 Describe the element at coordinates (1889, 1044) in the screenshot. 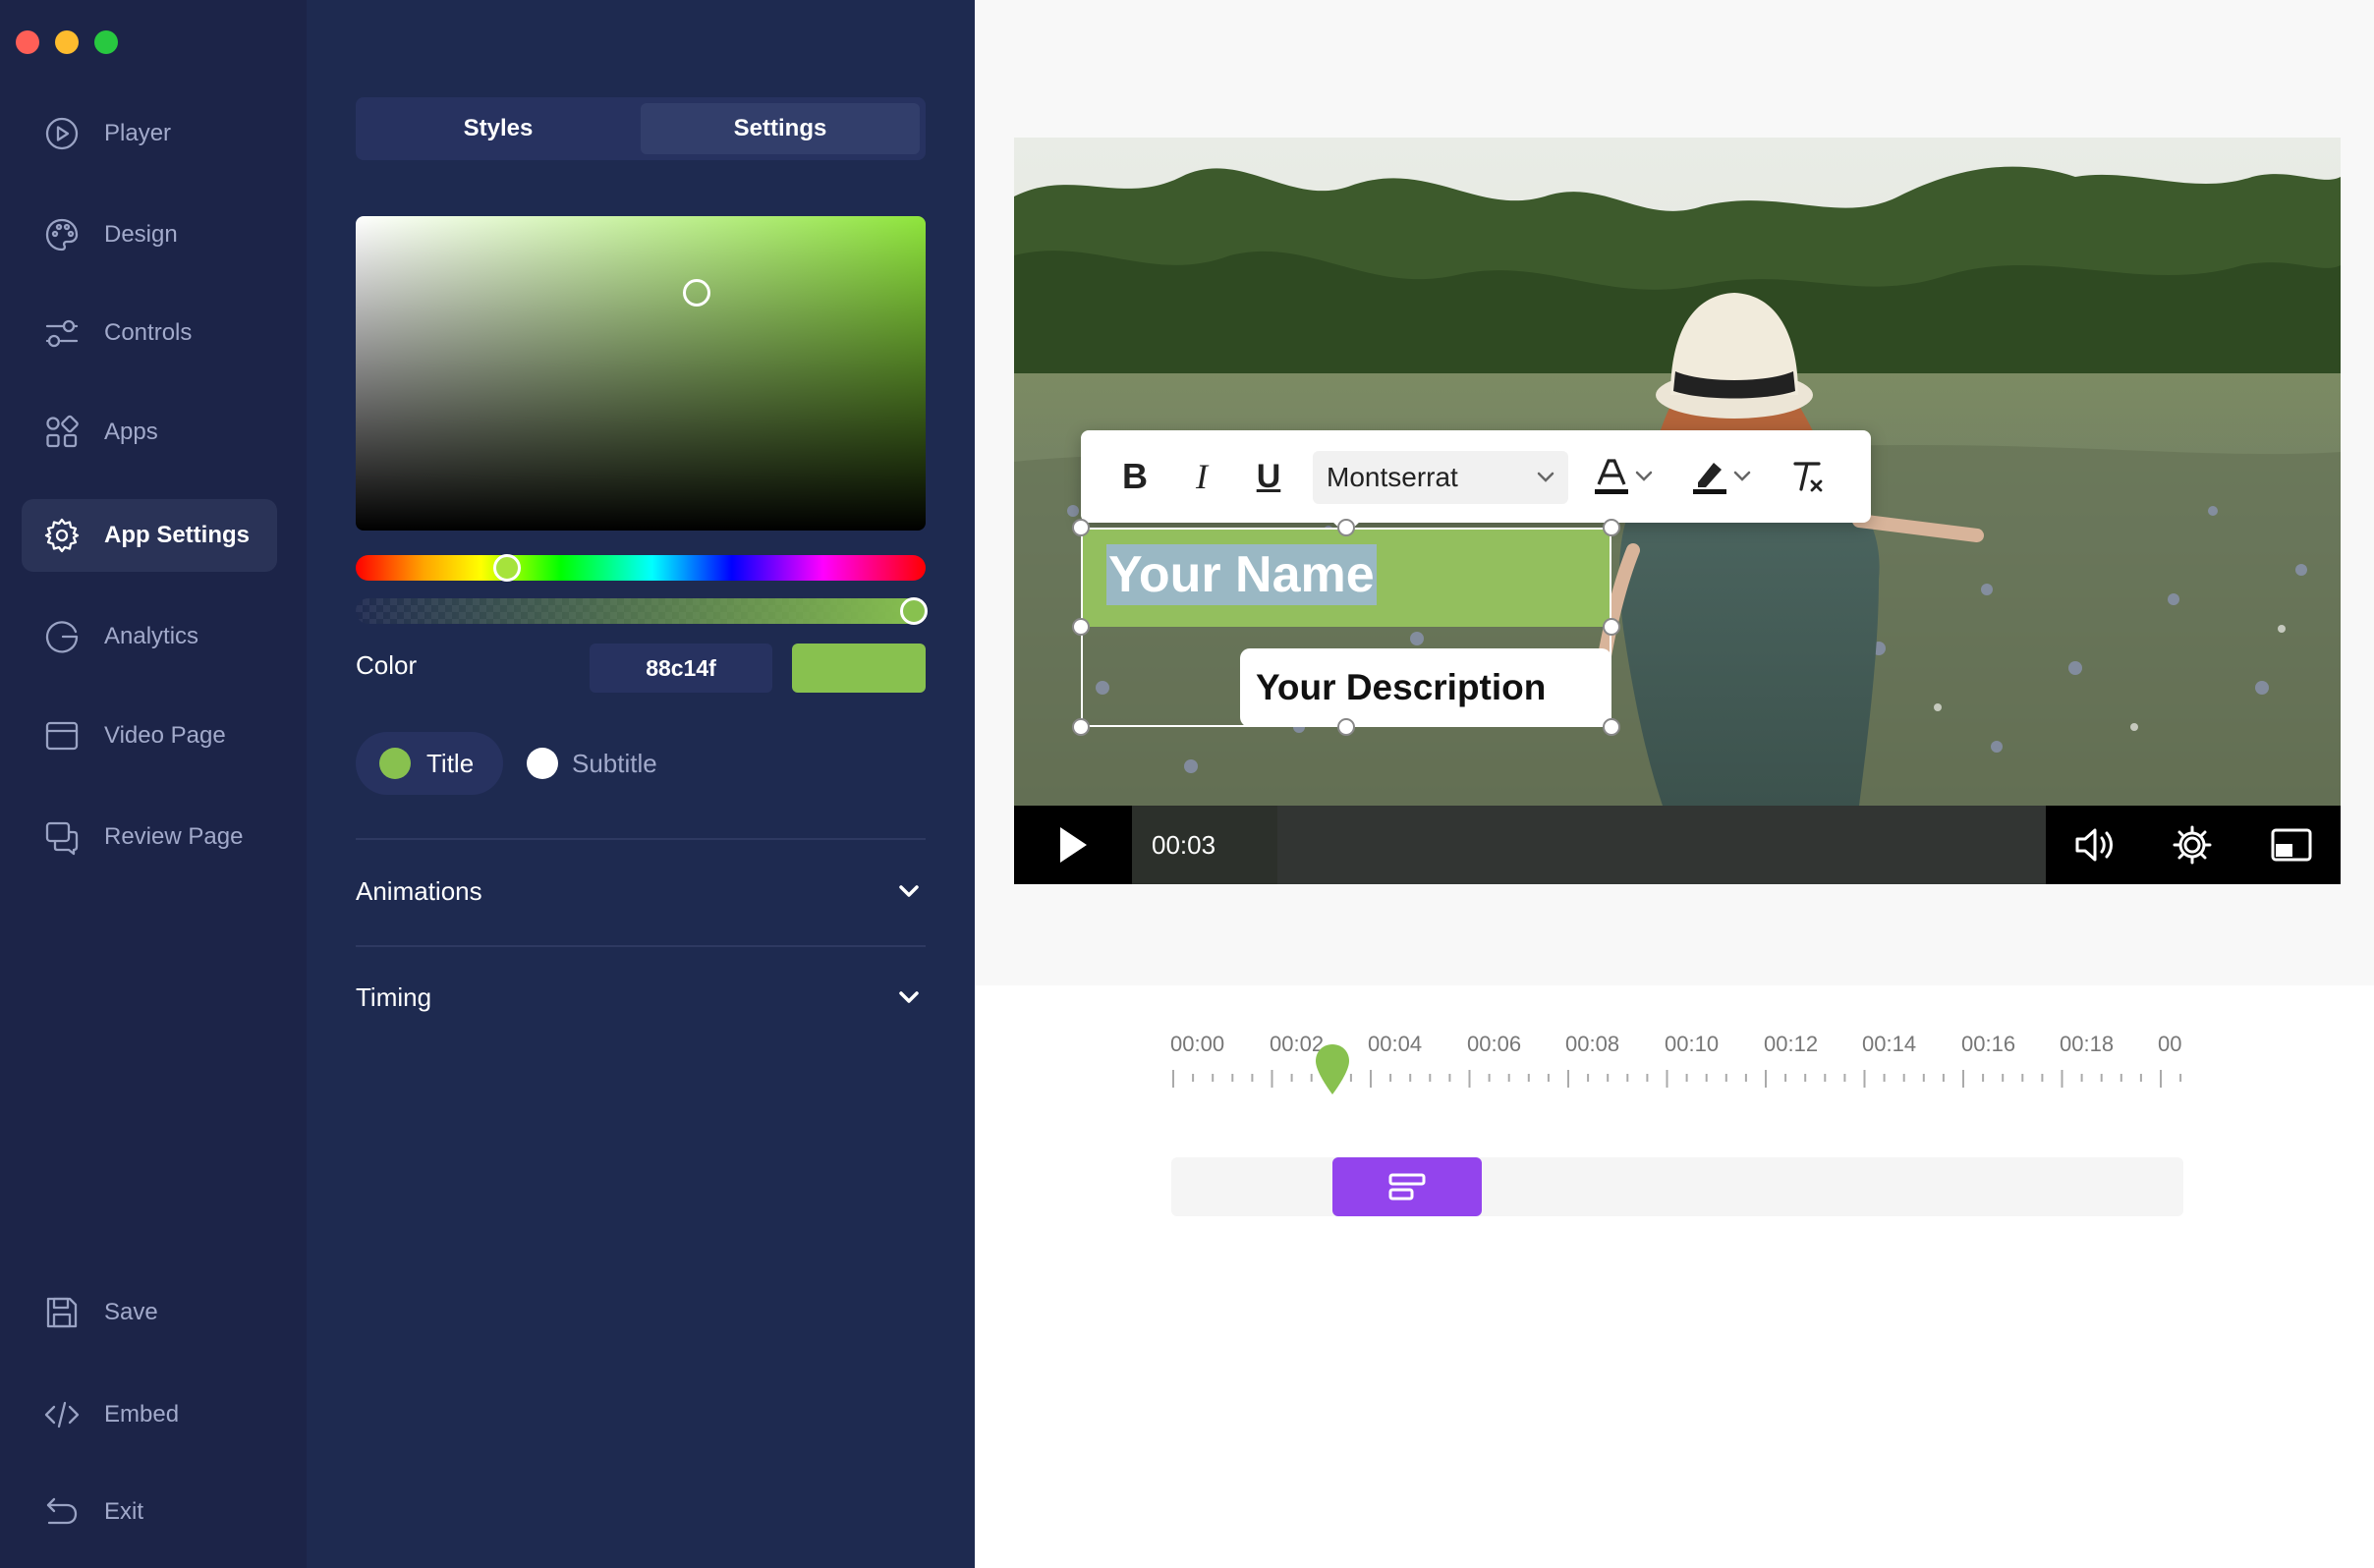

I see `timeline-tick-label: 00:14` at that location.